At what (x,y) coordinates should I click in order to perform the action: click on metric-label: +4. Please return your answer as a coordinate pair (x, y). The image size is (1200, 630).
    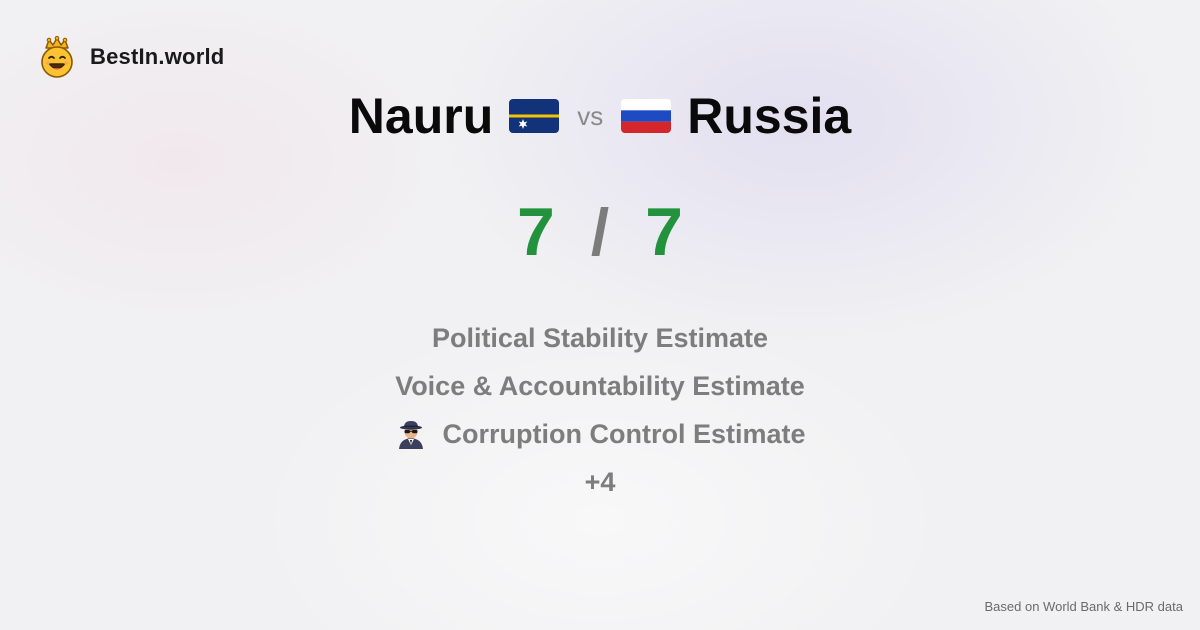
    Looking at the image, I should click on (600, 482).